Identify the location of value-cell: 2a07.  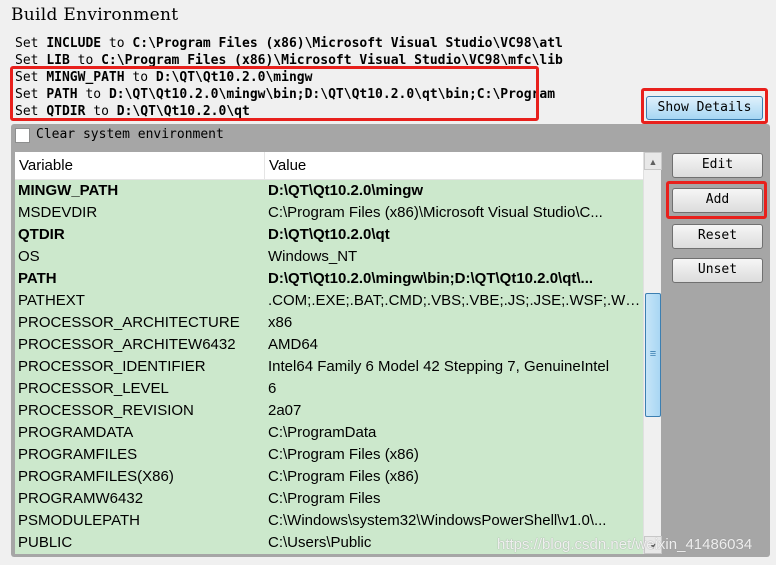
(285, 410).